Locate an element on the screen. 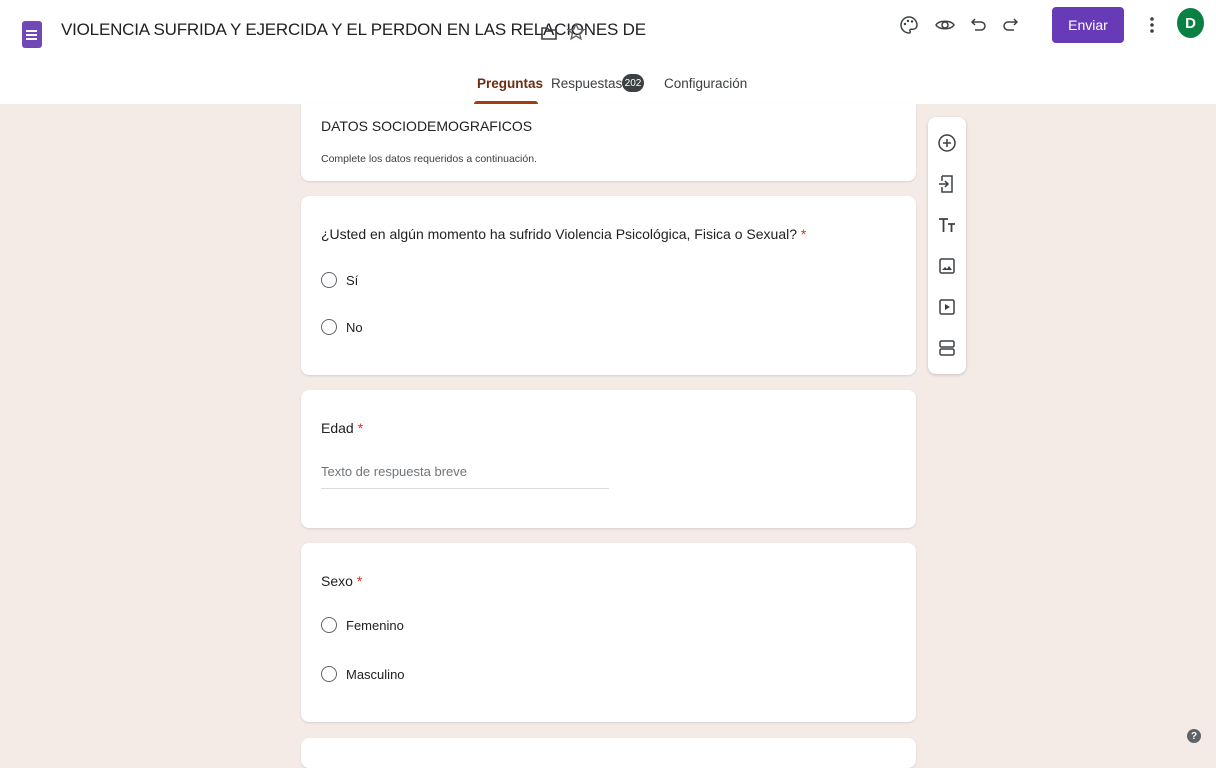 This screenshot has height=768, width=1216. add-question-icon is located at coordinates (947, 143).